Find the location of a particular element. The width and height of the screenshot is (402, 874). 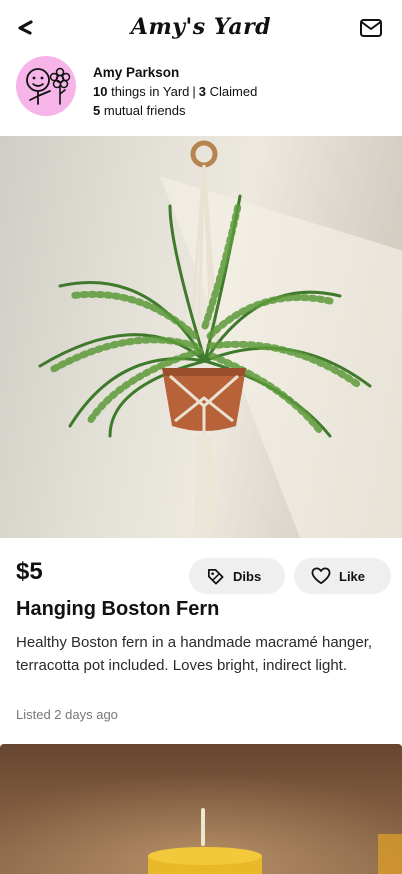

page-title: Amy's Yard is located at coordinates (201, 27).